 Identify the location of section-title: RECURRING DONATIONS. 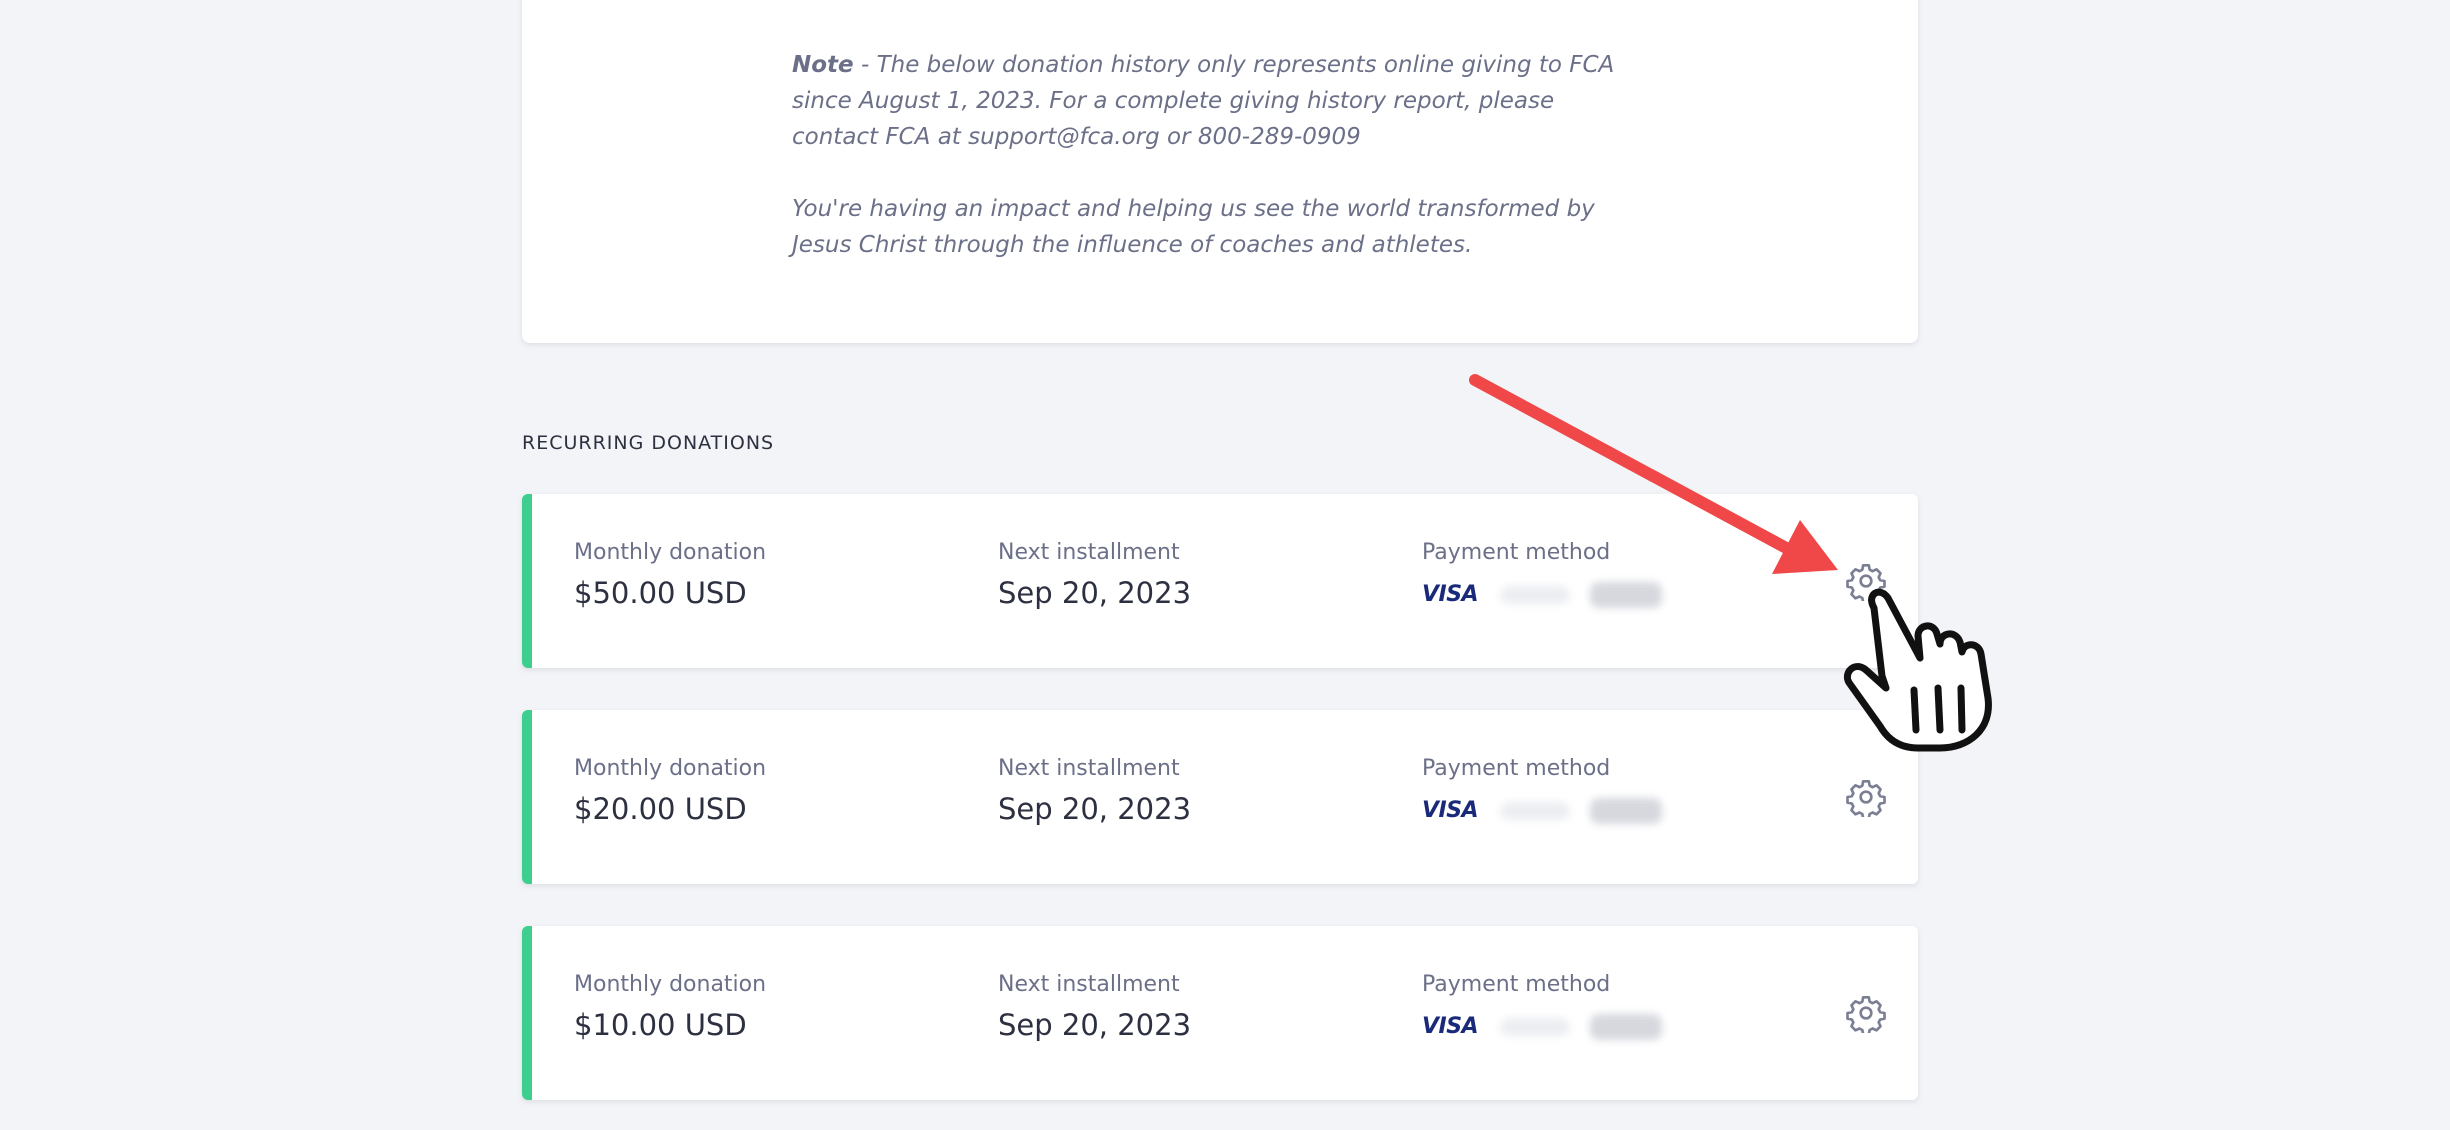
(648, 443).